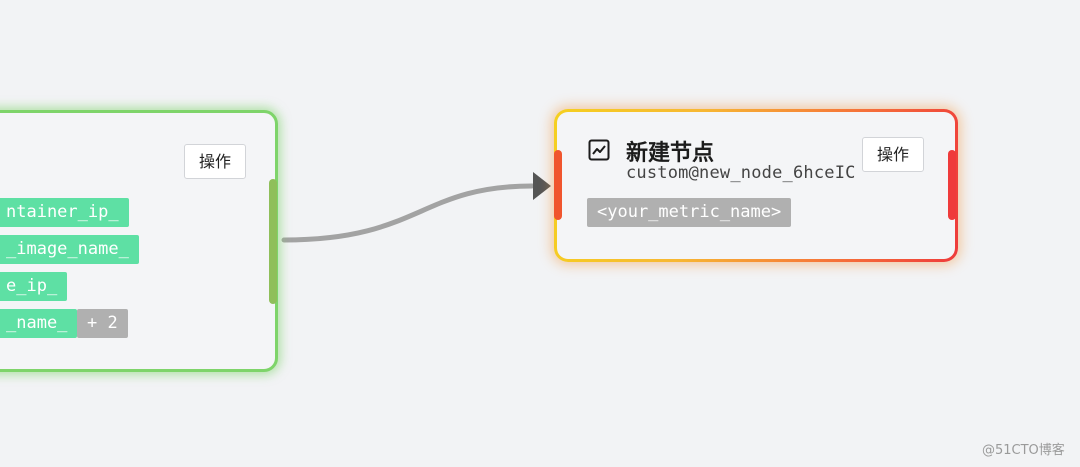 The height and width of the screenshot is (467, 1080). Describe the element at coordinates (215, 161) in the screenshot. I see `source-node-actions-button: 操作` at that location.